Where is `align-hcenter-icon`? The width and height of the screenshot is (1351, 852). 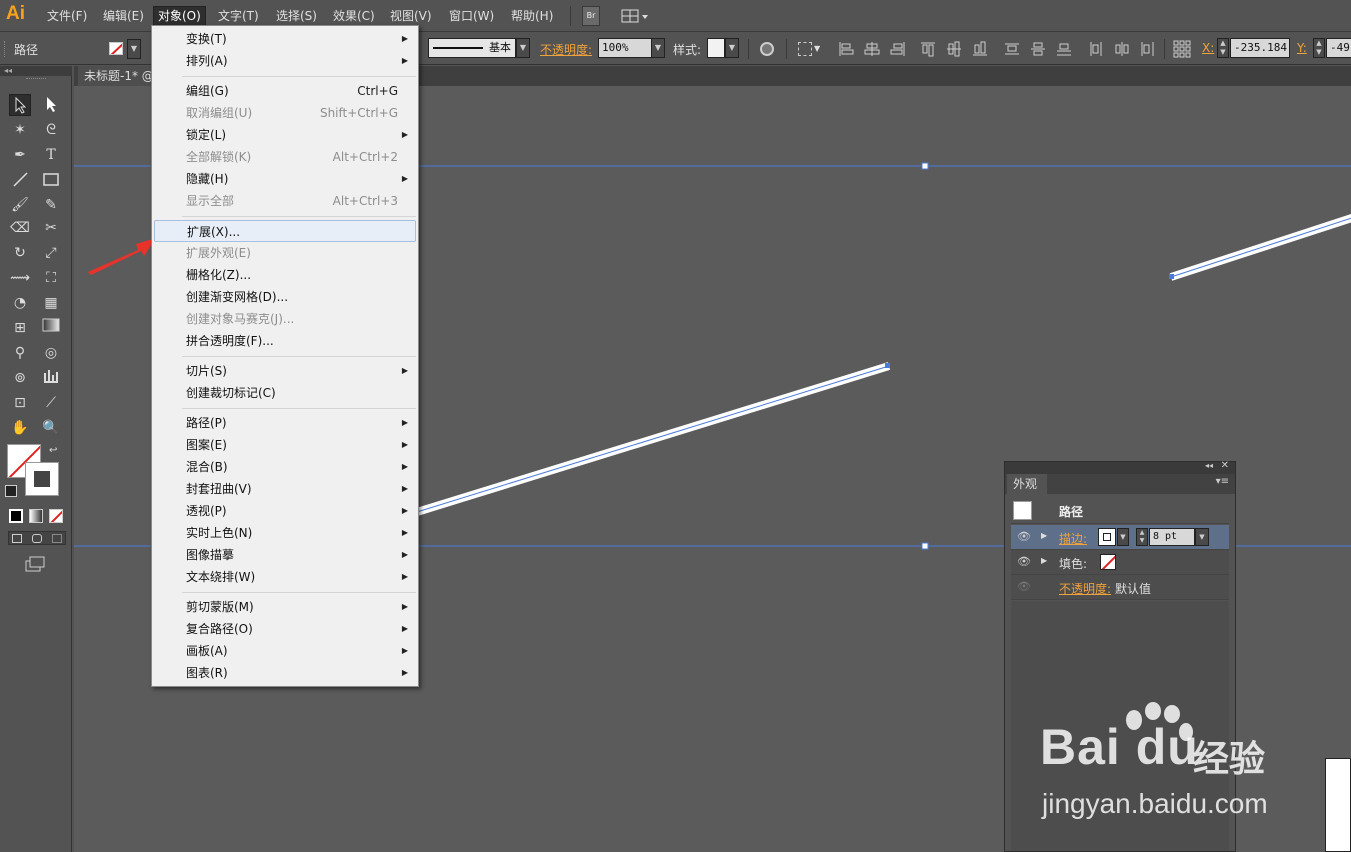 align-hcenter-icon is located at coordinates (872, 50).